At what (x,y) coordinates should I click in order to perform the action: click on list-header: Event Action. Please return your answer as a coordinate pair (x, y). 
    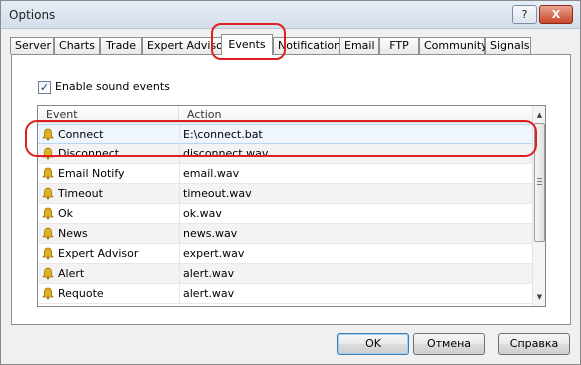
    Looking at the image, I should click on (285, 114).